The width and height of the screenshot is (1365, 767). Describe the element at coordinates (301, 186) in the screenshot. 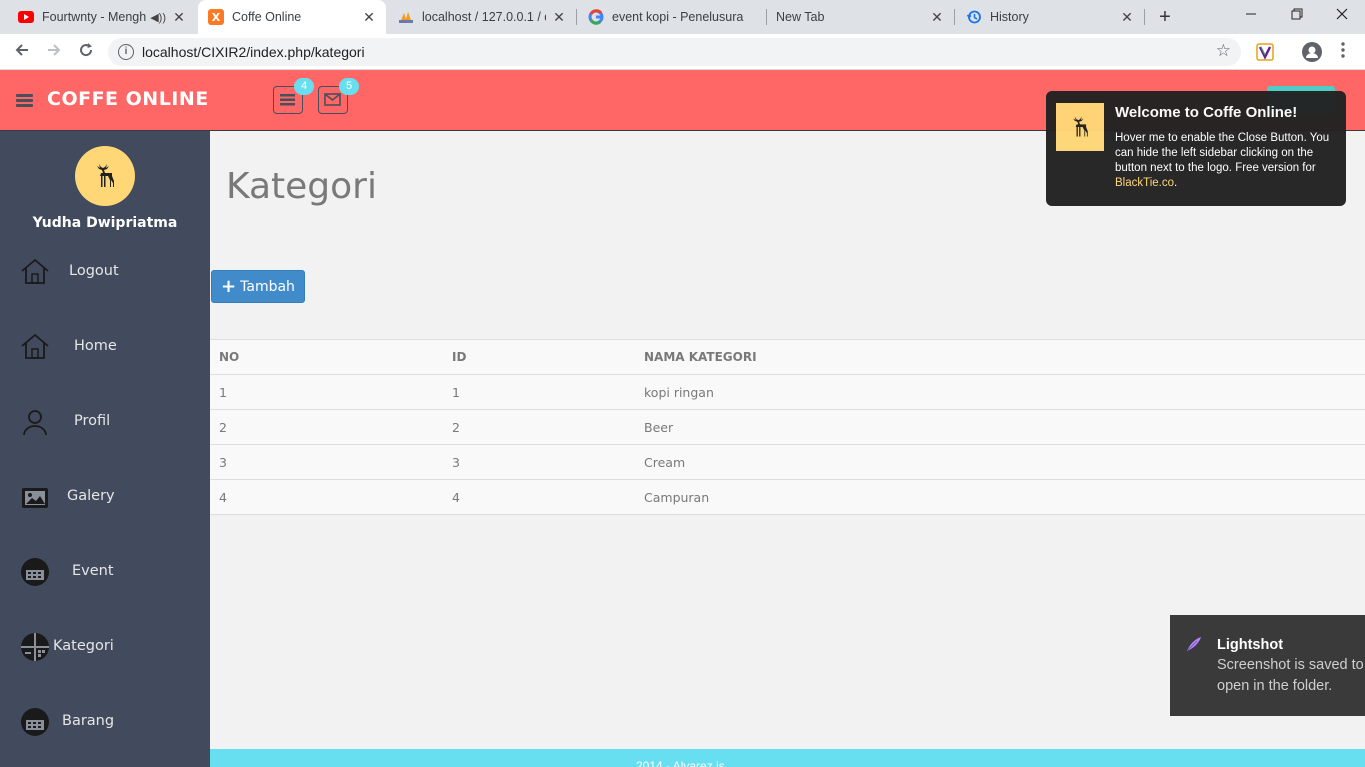

I see `page-title: Kategori` at that location.